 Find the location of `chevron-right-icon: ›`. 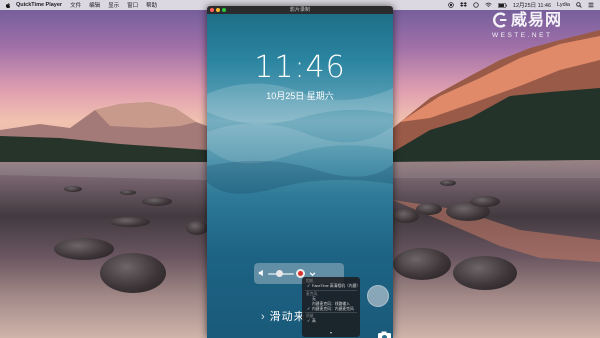

chevron-right-icon: › is located at coordinates (263, 317).